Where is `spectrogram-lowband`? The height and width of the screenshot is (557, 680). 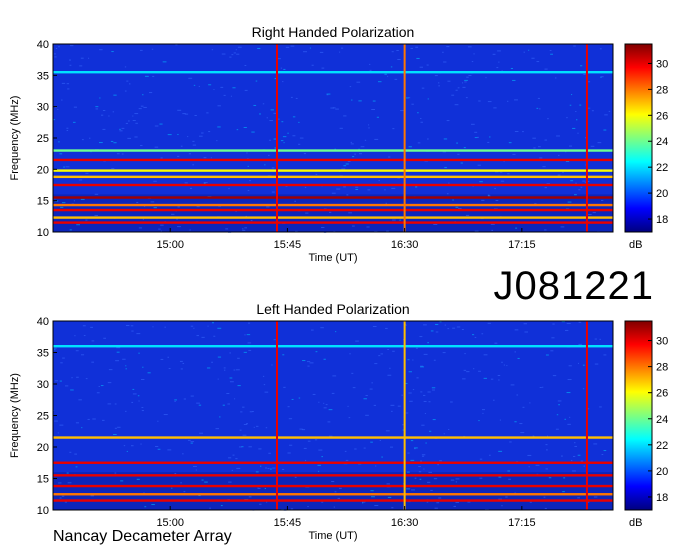 spectrogram-lowband is located at coordinates (333, 213).